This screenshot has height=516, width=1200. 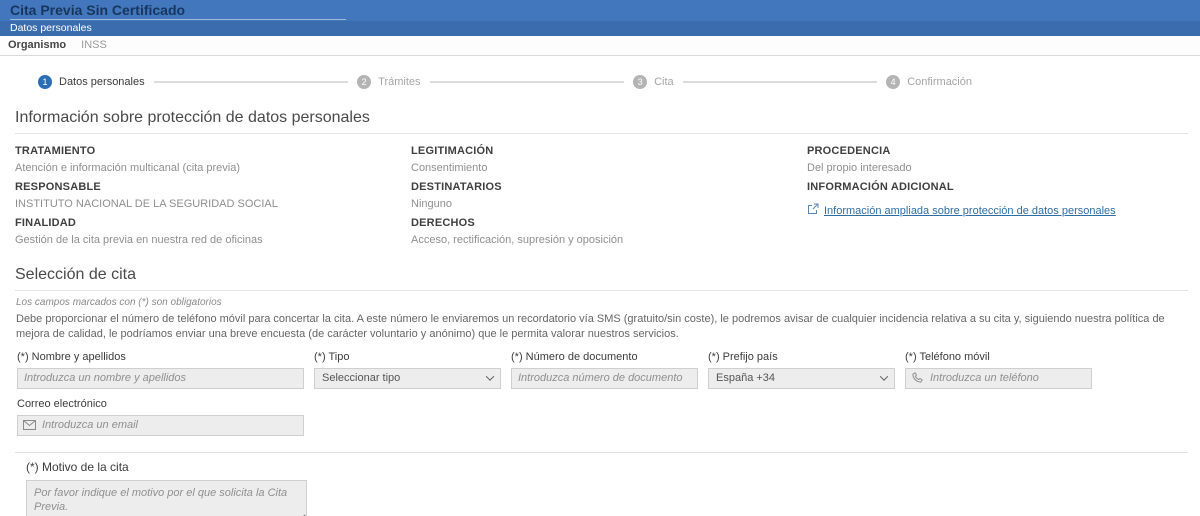 What do you see at coordinates (332, 356) in the screenshot?
I see `tipo-label: (*) Tipo` at bounding box center [332, 356].